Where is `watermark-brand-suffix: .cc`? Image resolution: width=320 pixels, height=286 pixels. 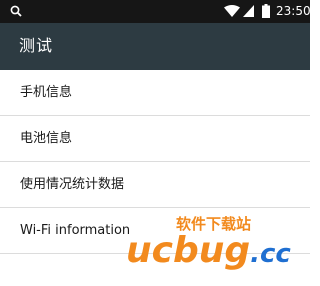
watermark-brand-suffix: .cc is located at coordinates (270, 254).